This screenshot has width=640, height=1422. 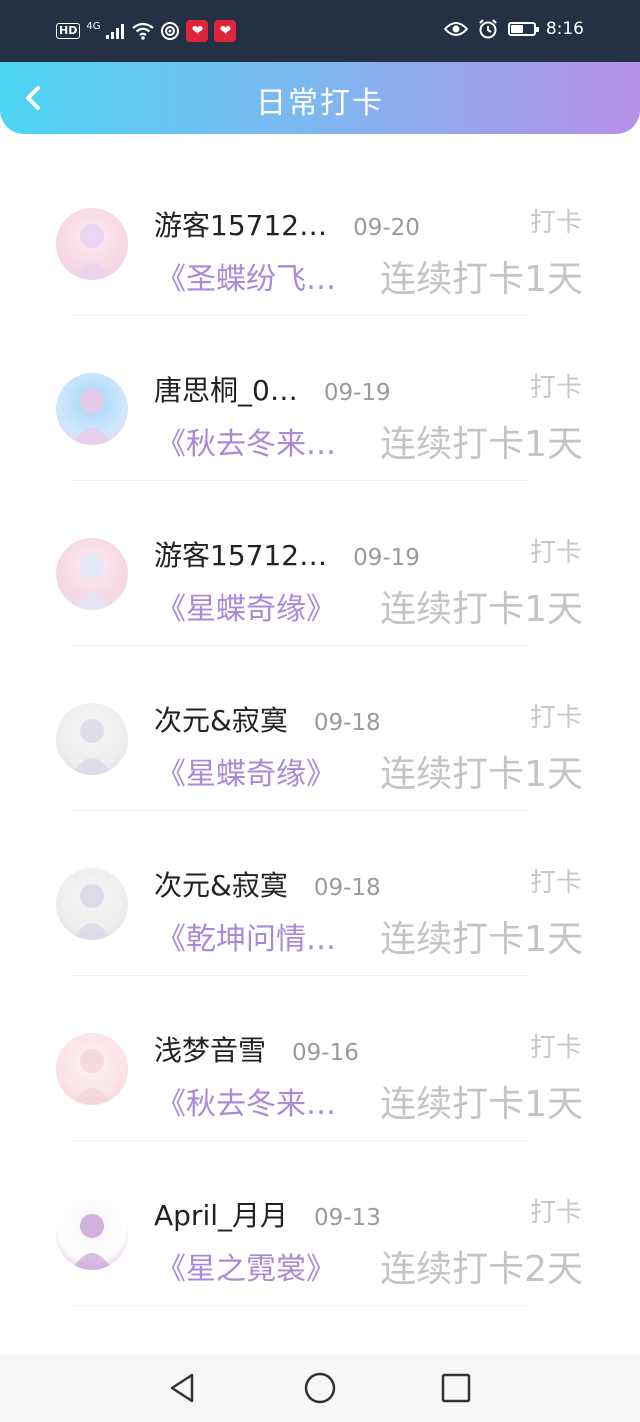 What do you see at coordinates (225, 31) in the screenshot?
I see `app-notification-icon-2: ❤` at bounding box center [225, 31].